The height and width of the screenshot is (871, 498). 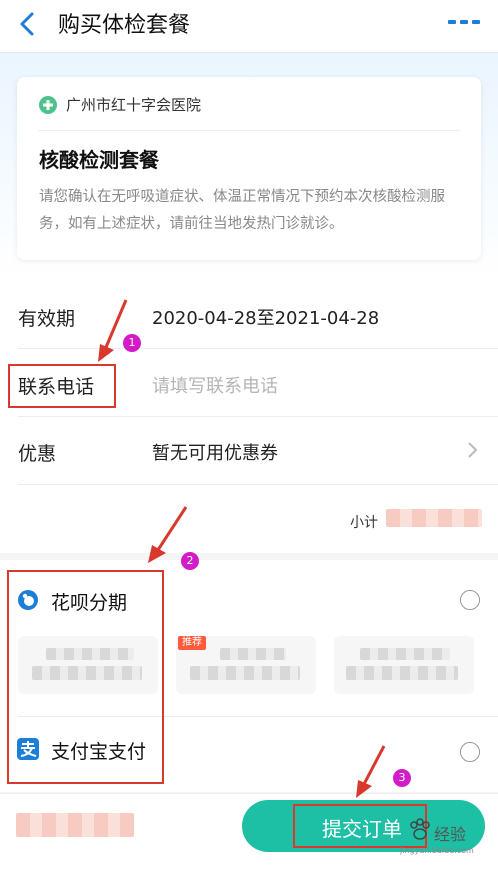 What do you see at coordinates (132, 343) in the screenshot?
I see `step-badge-1: 1` at bounding box center [132, 343].